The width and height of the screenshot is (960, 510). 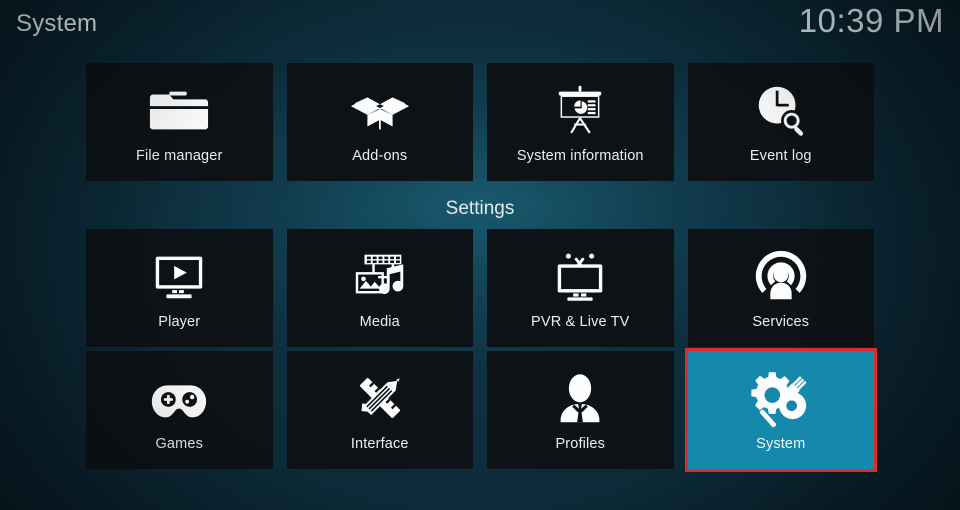 What do you see at coordinates (580, 156) in the screenshot?
I see `tile-label: System information` at bounding box center [580, 156].